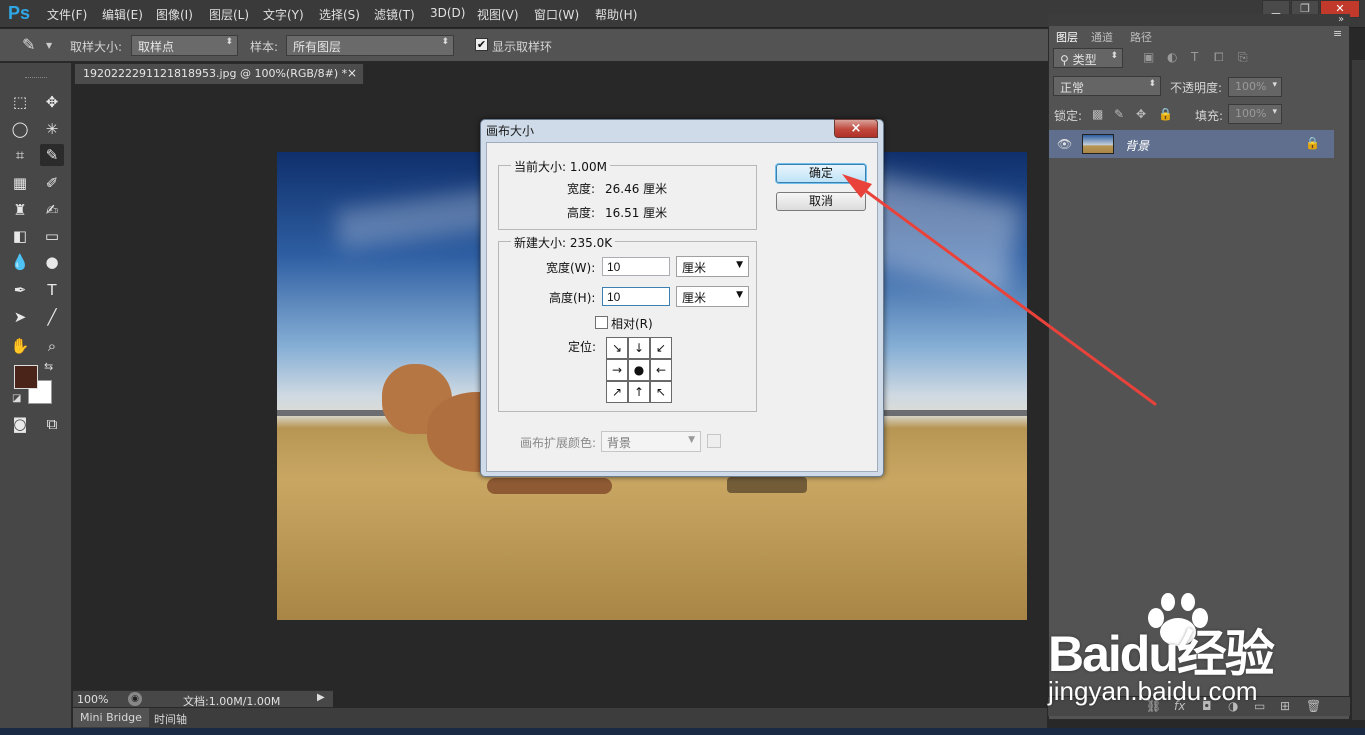 This screenshot has height=735, width=1365. I want to click on panel-scrollbar, so click(1358, 390).